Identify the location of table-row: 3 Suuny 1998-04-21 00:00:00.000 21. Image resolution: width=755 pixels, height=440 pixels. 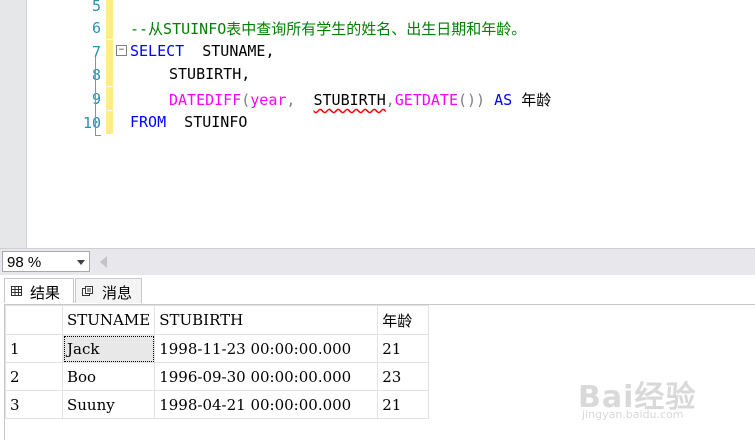
(217, 404).